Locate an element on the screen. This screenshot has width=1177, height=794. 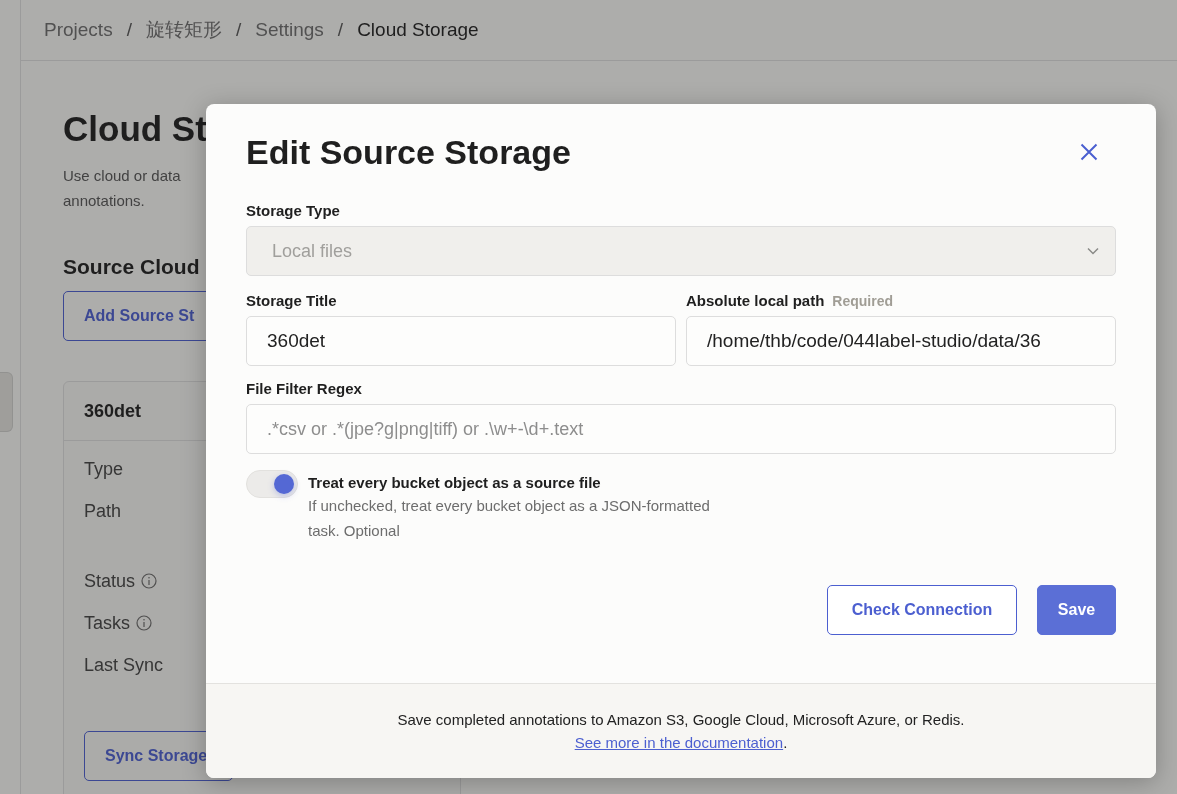
footer-text: Save completed annotations to Amazon S3, Google Cloud, Microsoft Azure, or Redis. is located at coordinates (681, 719).